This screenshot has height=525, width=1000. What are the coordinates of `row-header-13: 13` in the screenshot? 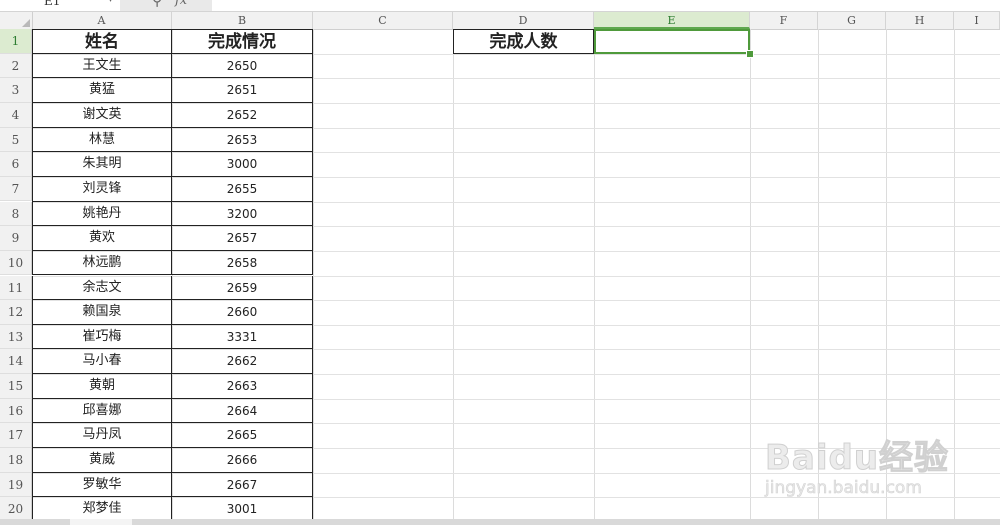 It's located at (16, 337).